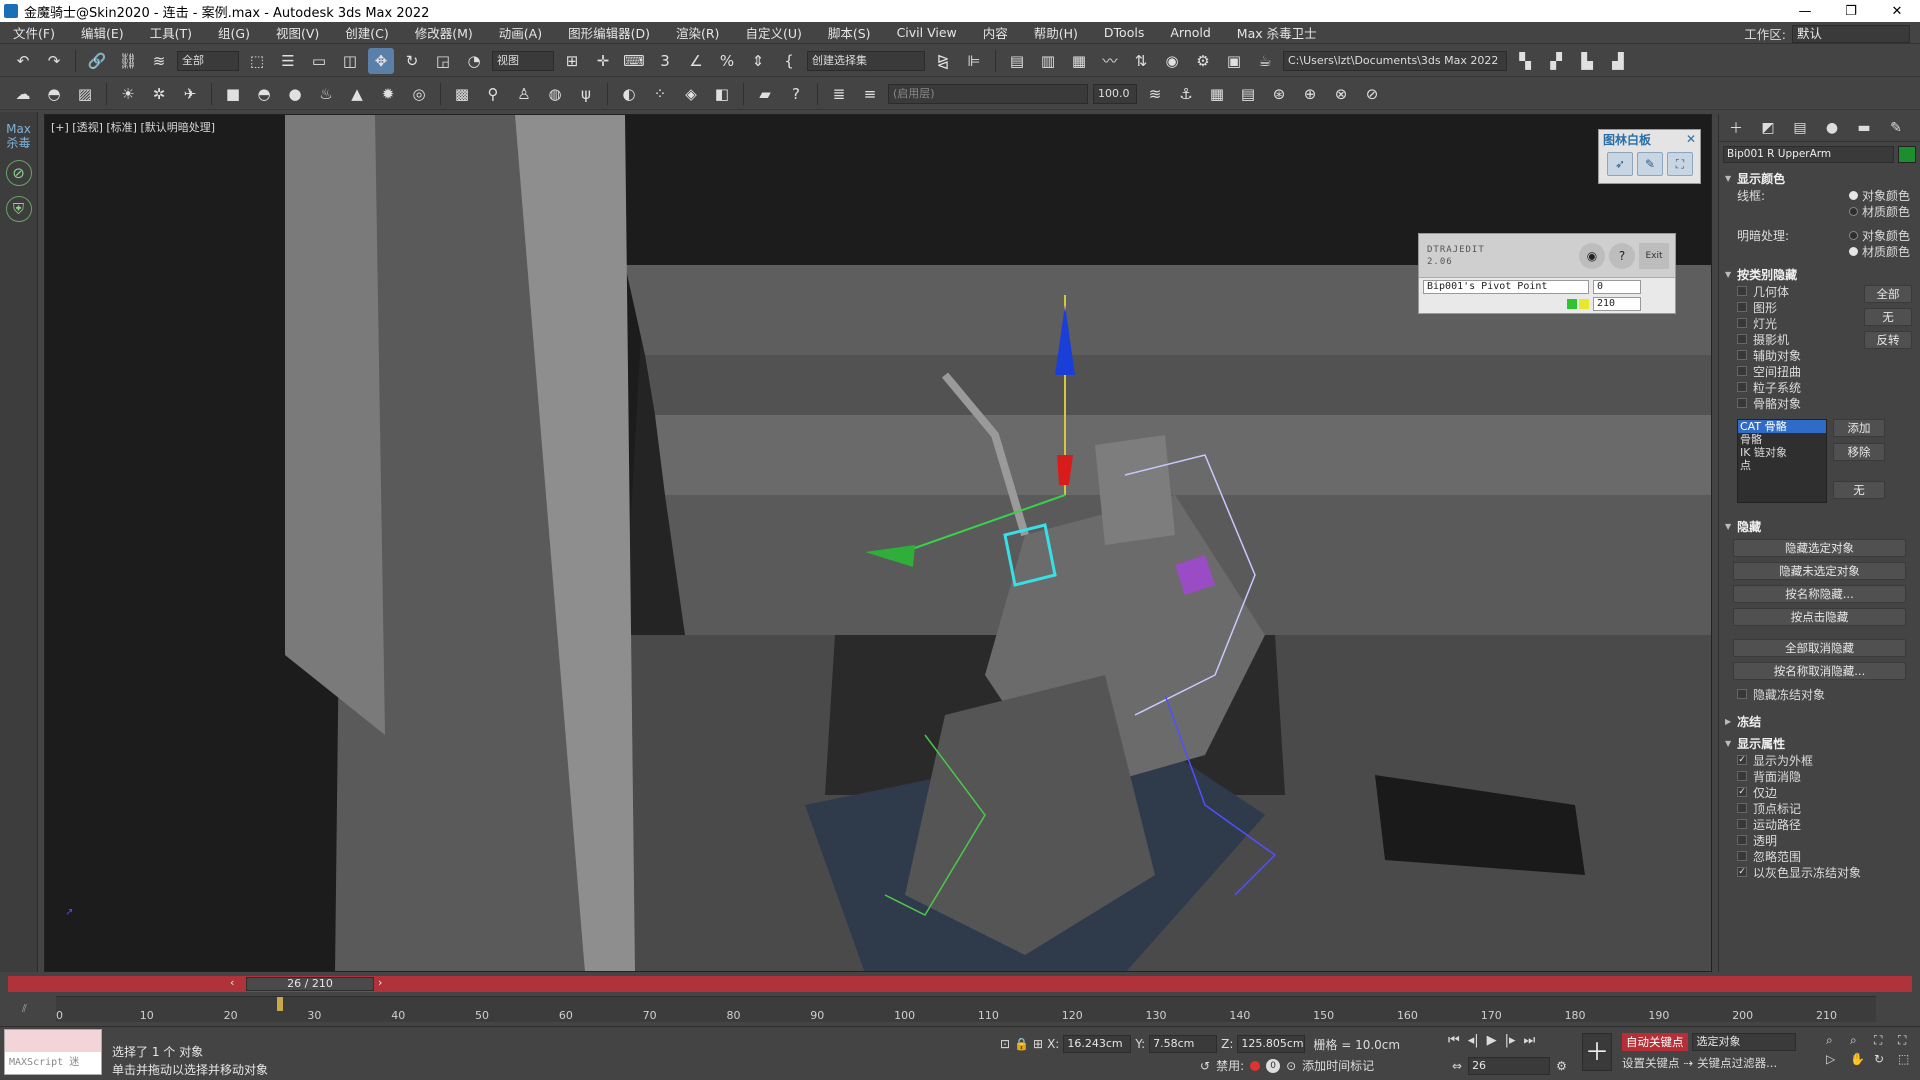  Describe the element at coordinates (1597, 1052) in the screenshot. I see `set-key-plus-icon: ＋` at that location.